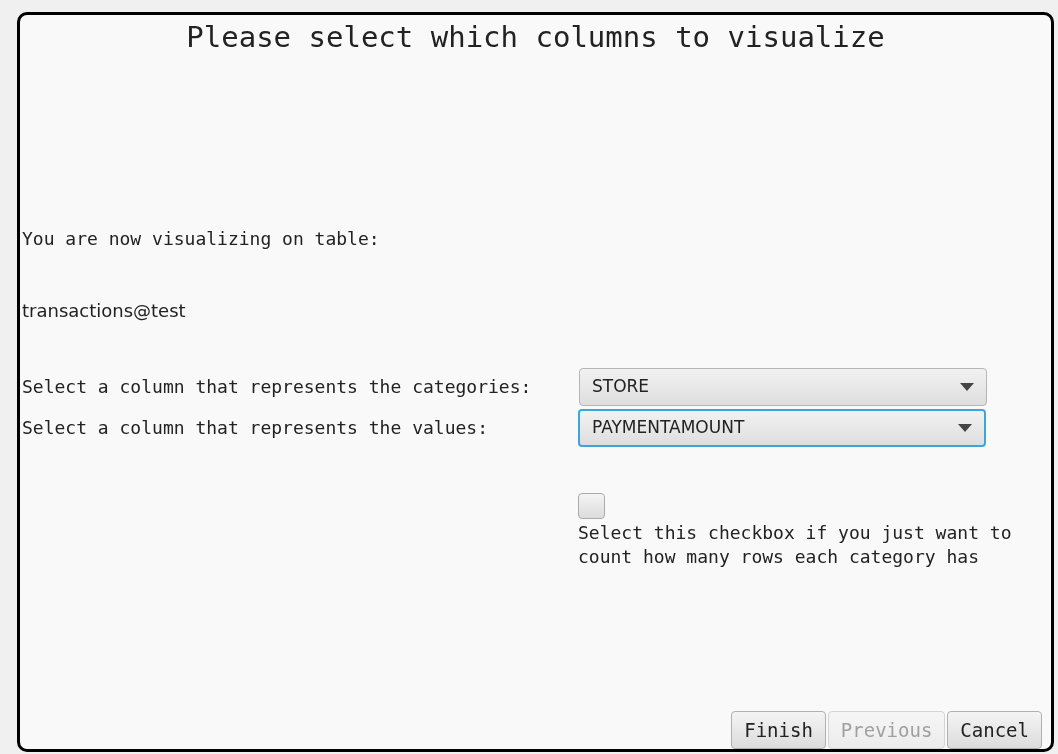  I want to click on dialog-button: Finish, so click(778, 730).